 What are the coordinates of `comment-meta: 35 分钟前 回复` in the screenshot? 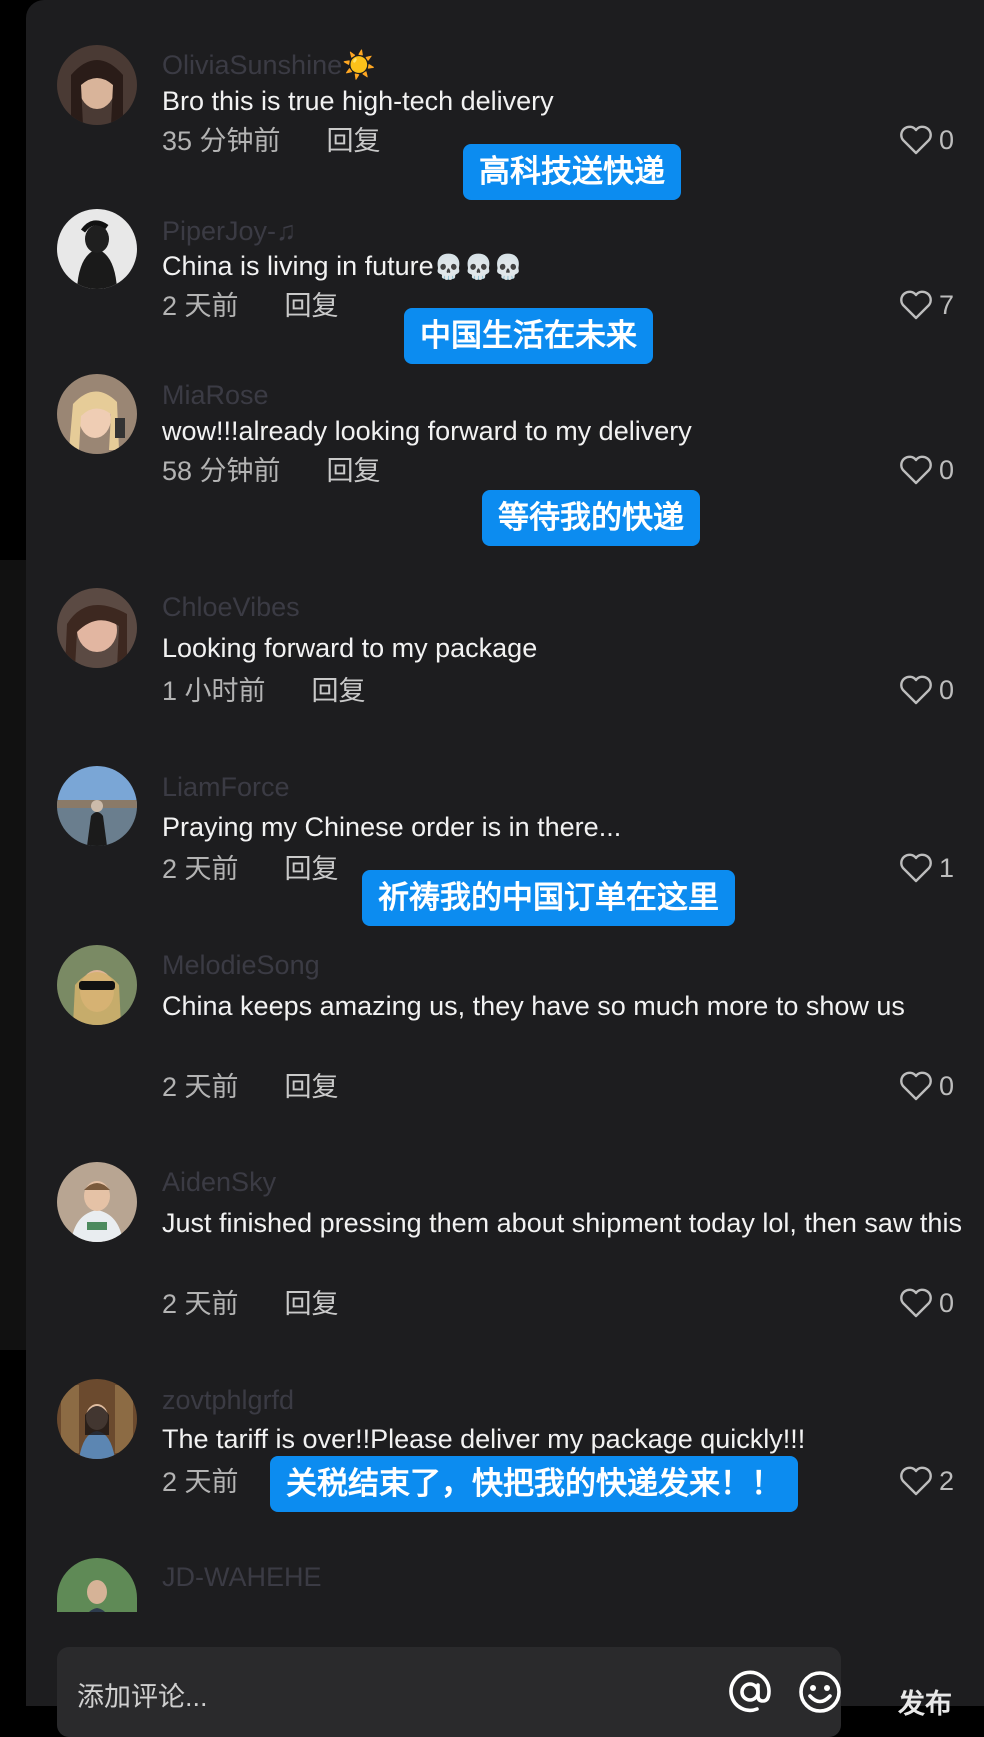 It's located at (271, 141).